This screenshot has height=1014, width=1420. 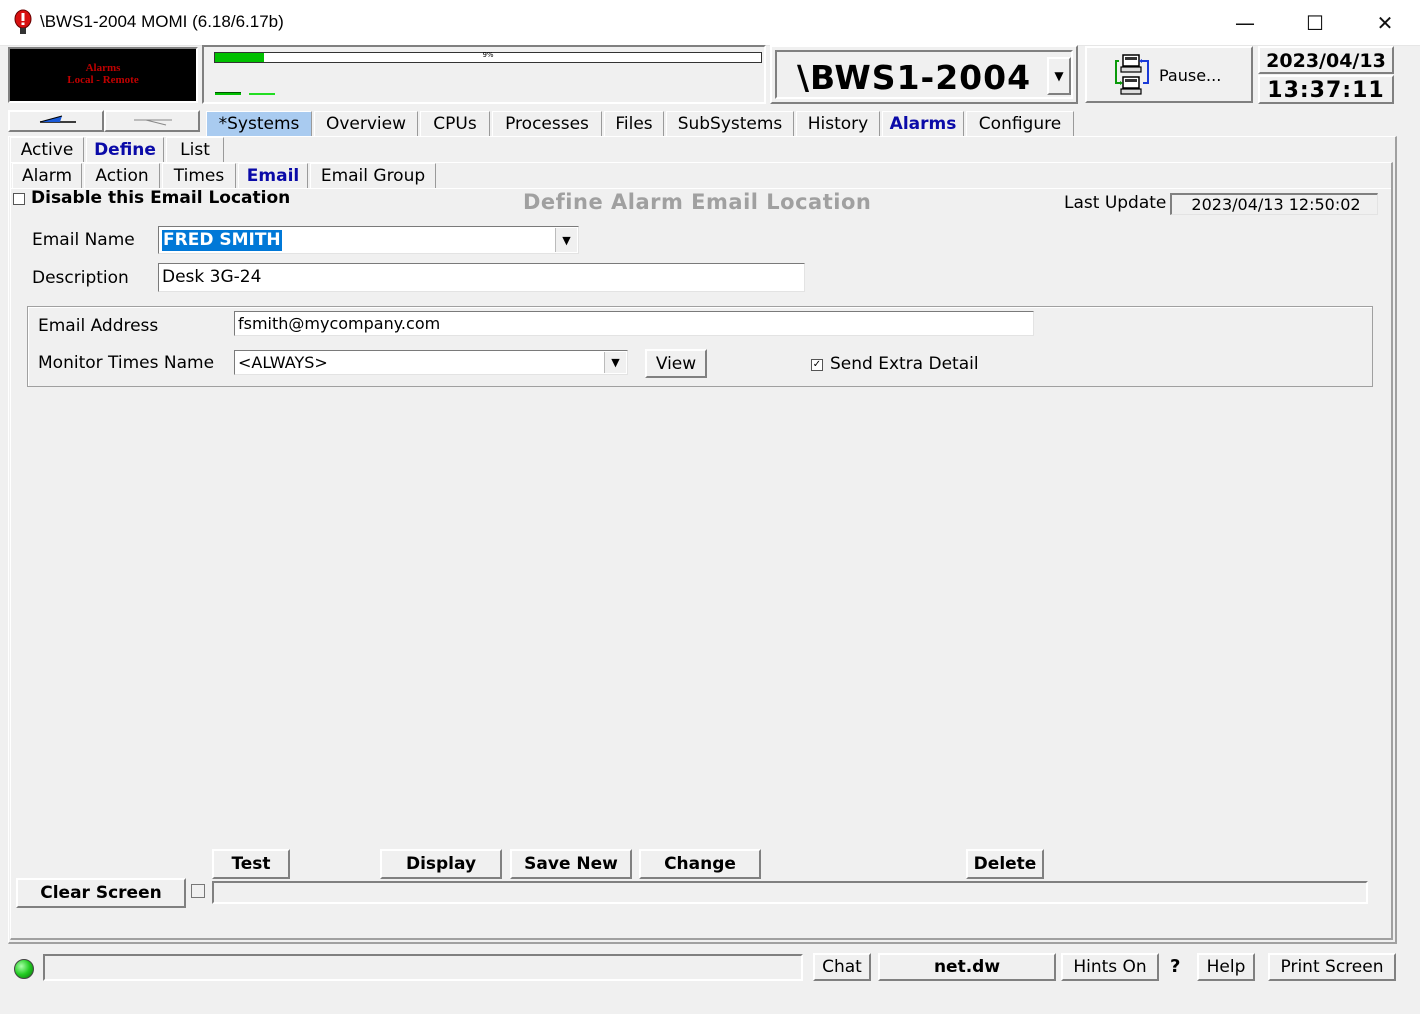 What do you see at coordinates (484, 74) in the screenshot?
I see `cpu-gauge-panel: 9%` at bounding box center [484, 74].